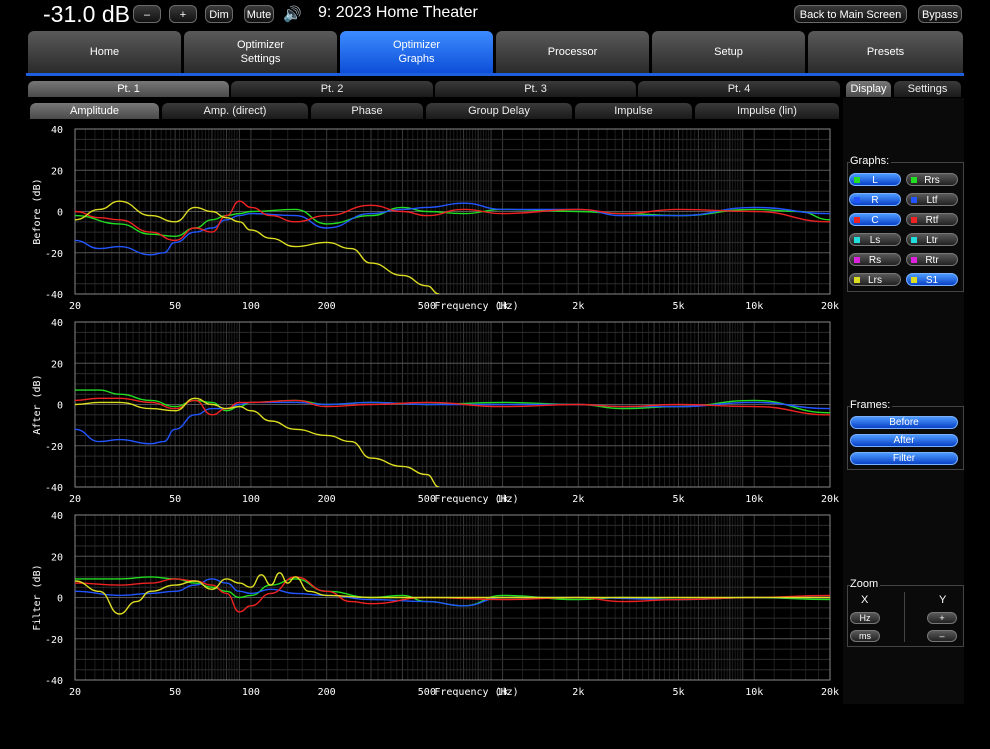 The image size is (990, 749). What do you see at coordinates (865, 636) in the screenshot?
I see `zoom-ms-button: ms` at bounding box center [865, 636].